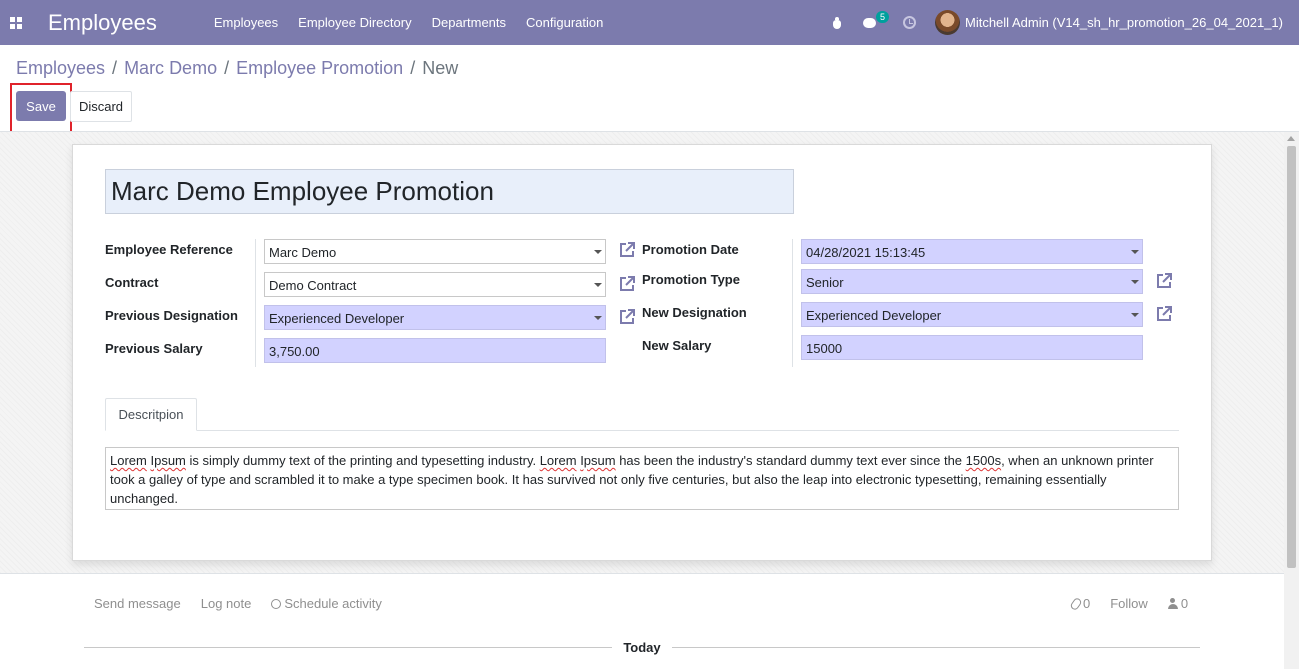 The height and width of the screenshot is (669, 1299). What do you see at coordinates (137, 603) in the screenshot?
I see `send-message-button: Send message` at bounding box center [137, 603].